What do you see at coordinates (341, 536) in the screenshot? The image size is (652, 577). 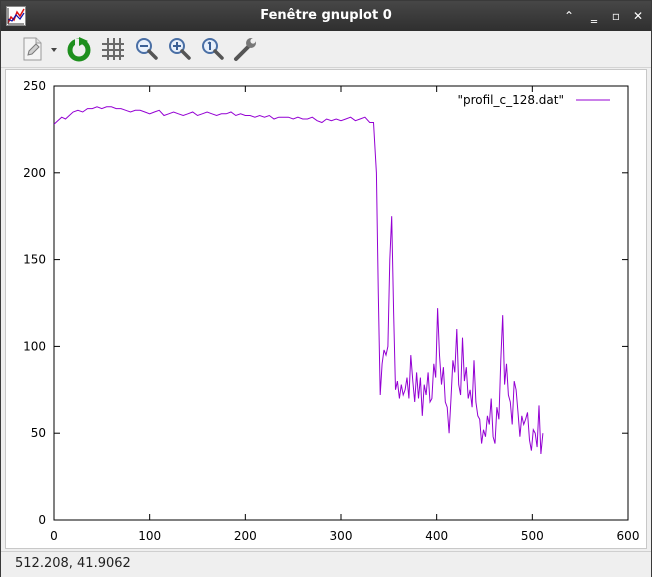 I see `x-tick-label: 300` at bounding box center [341, 536].